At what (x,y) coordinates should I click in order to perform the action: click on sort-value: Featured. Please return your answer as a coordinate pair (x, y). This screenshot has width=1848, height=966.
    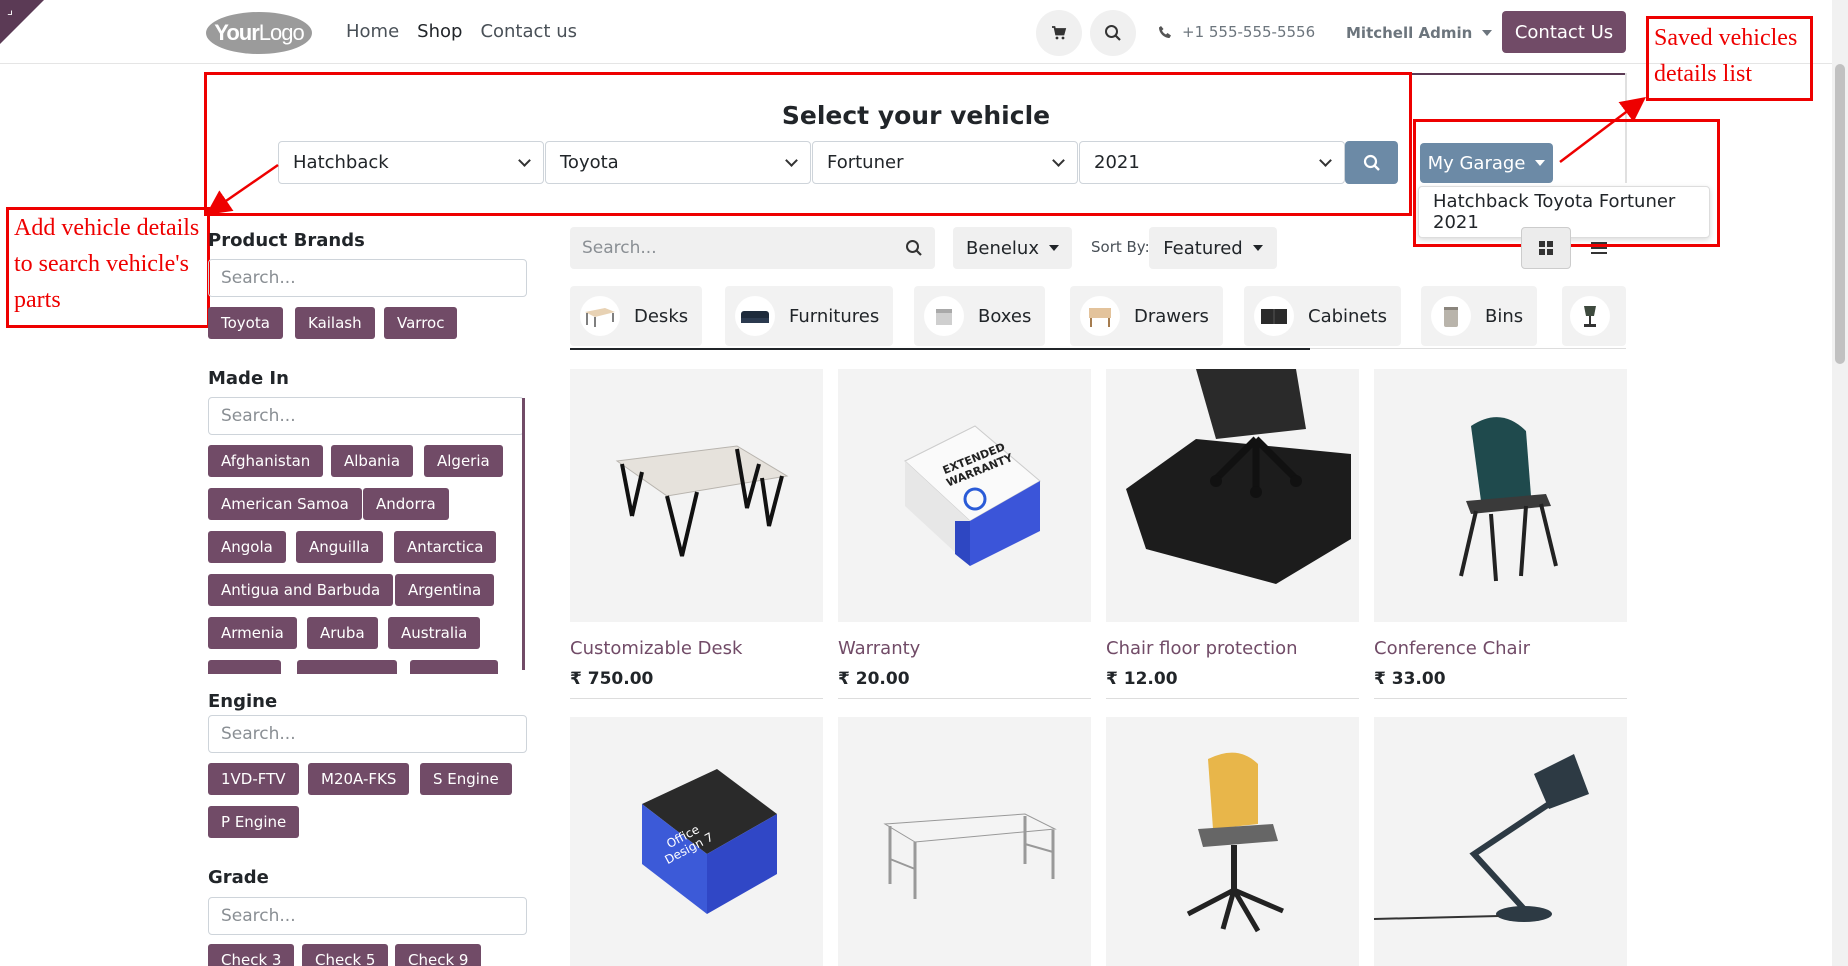
    Looking at the image, I should click on (1203, 248).